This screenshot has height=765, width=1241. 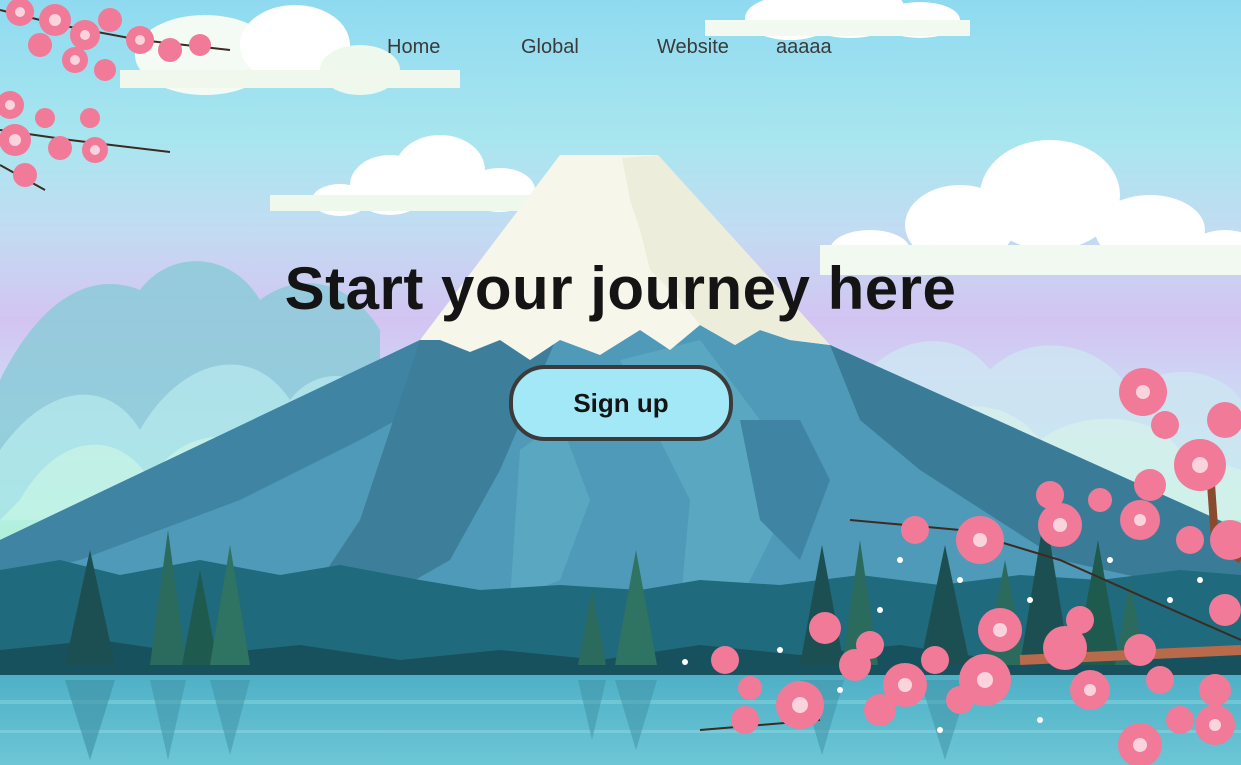 I want to click on nav-link-aaaaa: aaaaa, so click(x=804, y=47).